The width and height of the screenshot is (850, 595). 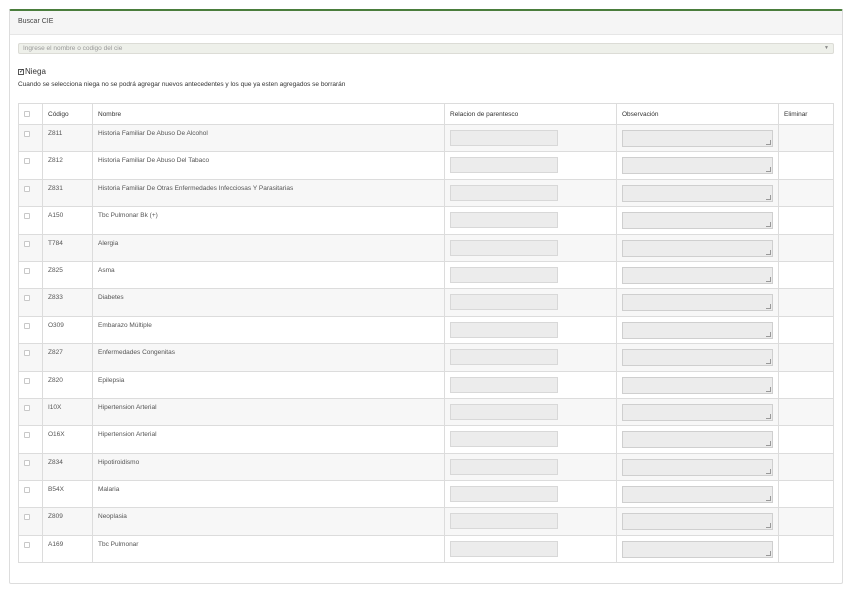 I want to click on row-code: I10X, so click(x=67, y=412).